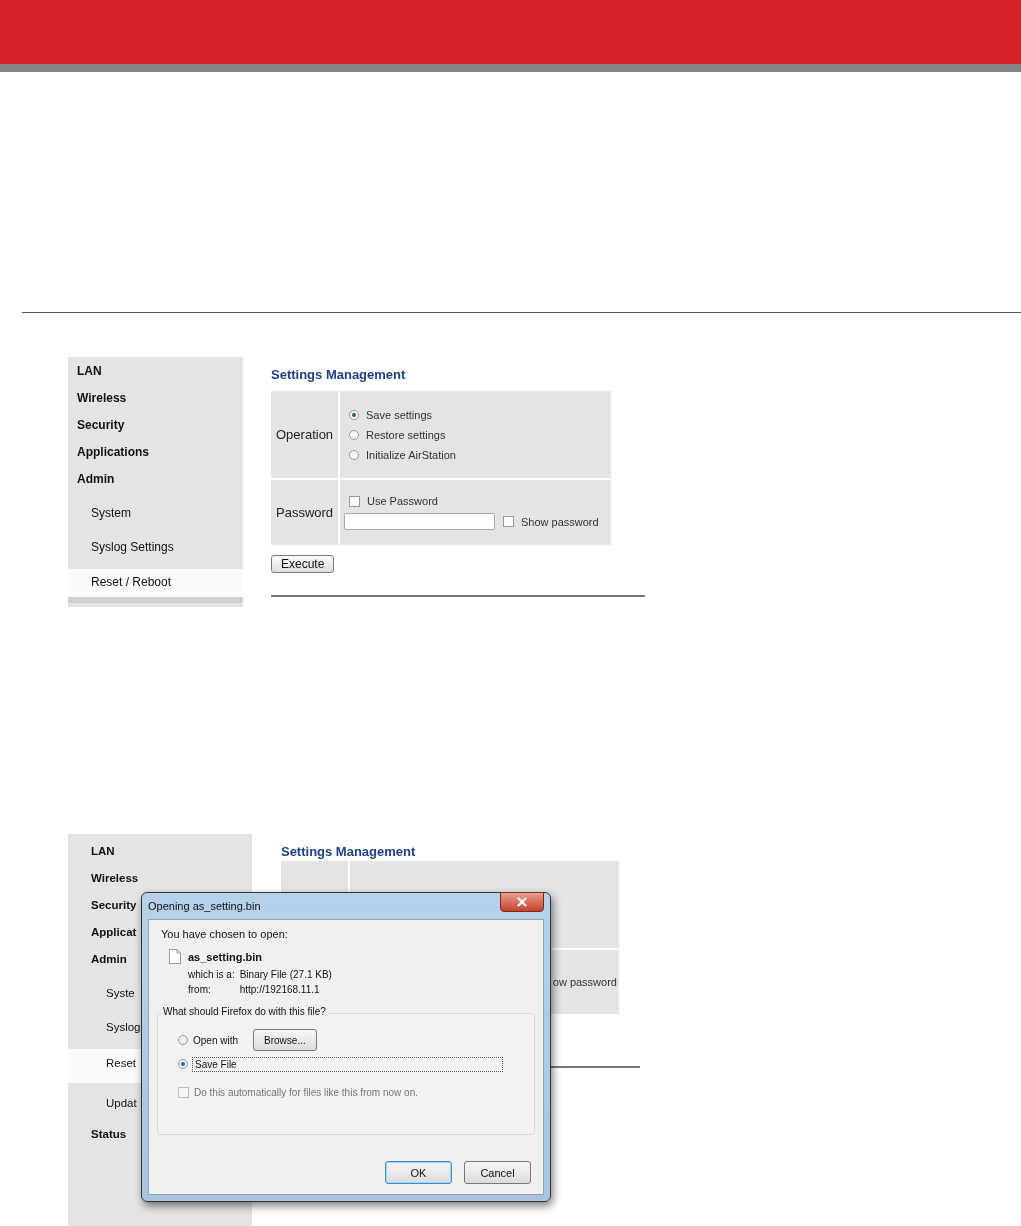 The image size is (1021, 1226). What do you see at coordinates (347, 1064) in the screenshot?
I see `option-label: Save File` at bounding box center [347, 1064].